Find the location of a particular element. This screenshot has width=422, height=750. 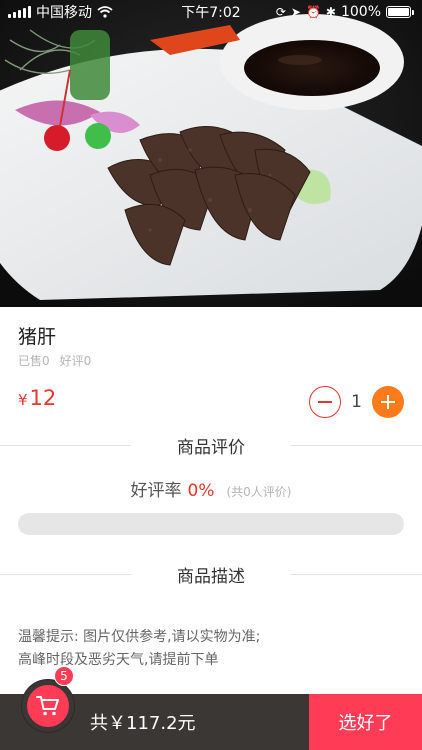

checkout-button: 选好了 is located at coordinates (365, 722).